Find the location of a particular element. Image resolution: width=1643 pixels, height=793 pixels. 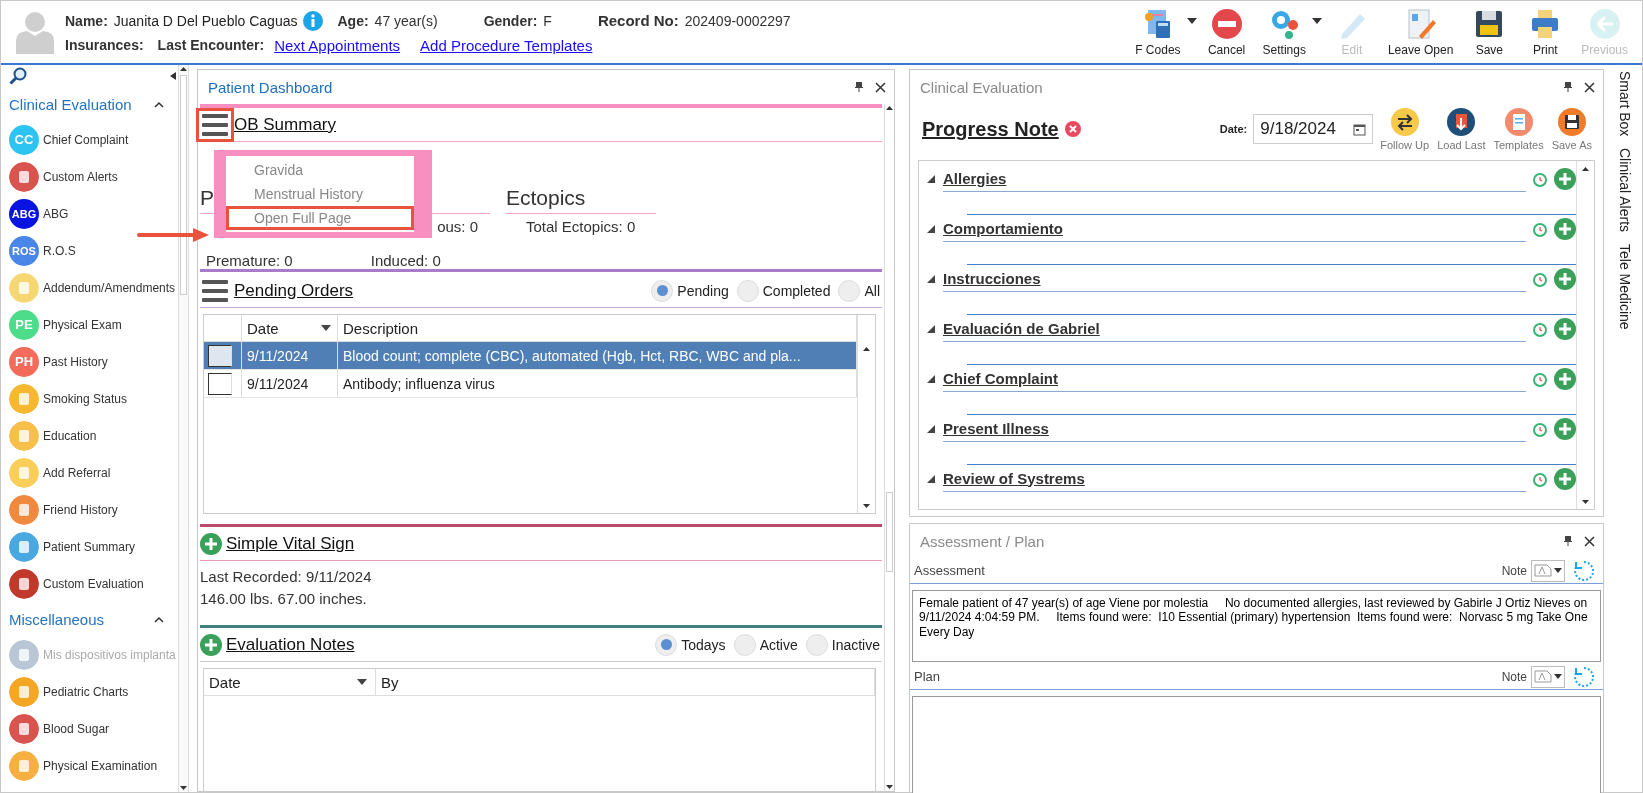

table-row: 9/11/2024 Antibody; influenza virus is located at coordinates (530, 384).